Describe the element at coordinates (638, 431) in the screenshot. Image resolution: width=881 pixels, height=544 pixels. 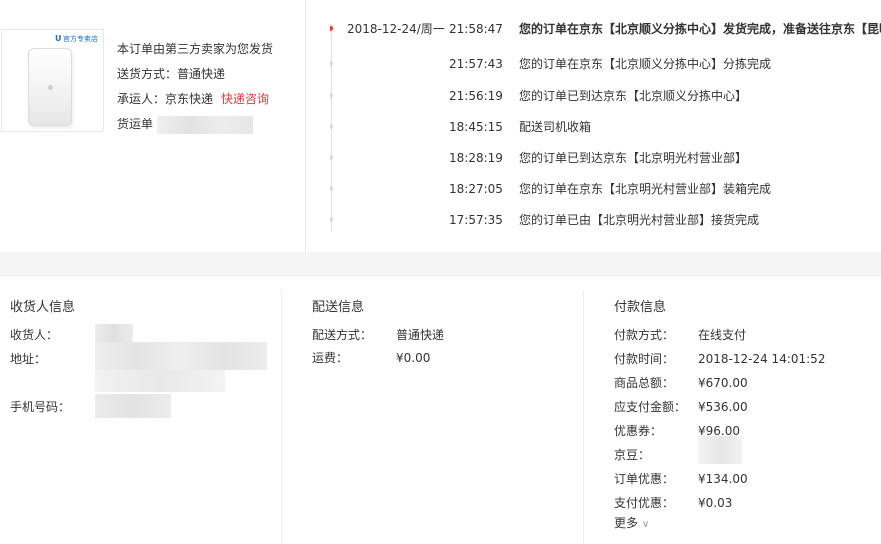
I see `payment-row-label: 优惠券：` at that location.